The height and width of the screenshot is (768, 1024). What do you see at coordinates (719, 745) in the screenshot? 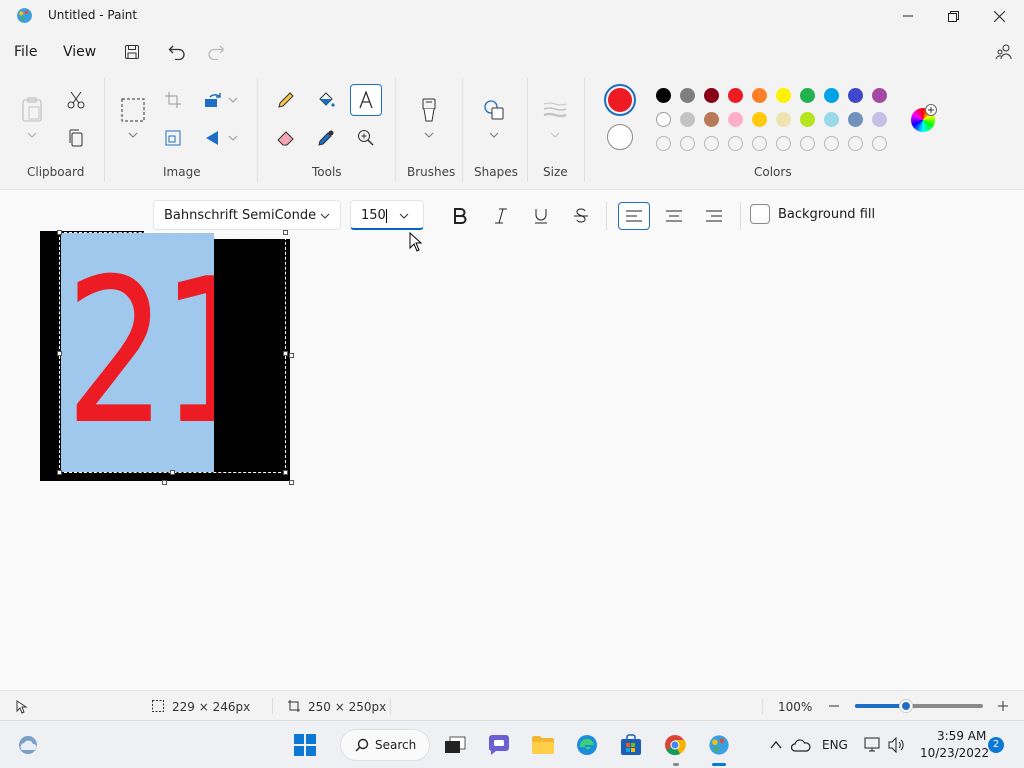
I see `paint-taskbar-button` at bounding box center [719, 745].